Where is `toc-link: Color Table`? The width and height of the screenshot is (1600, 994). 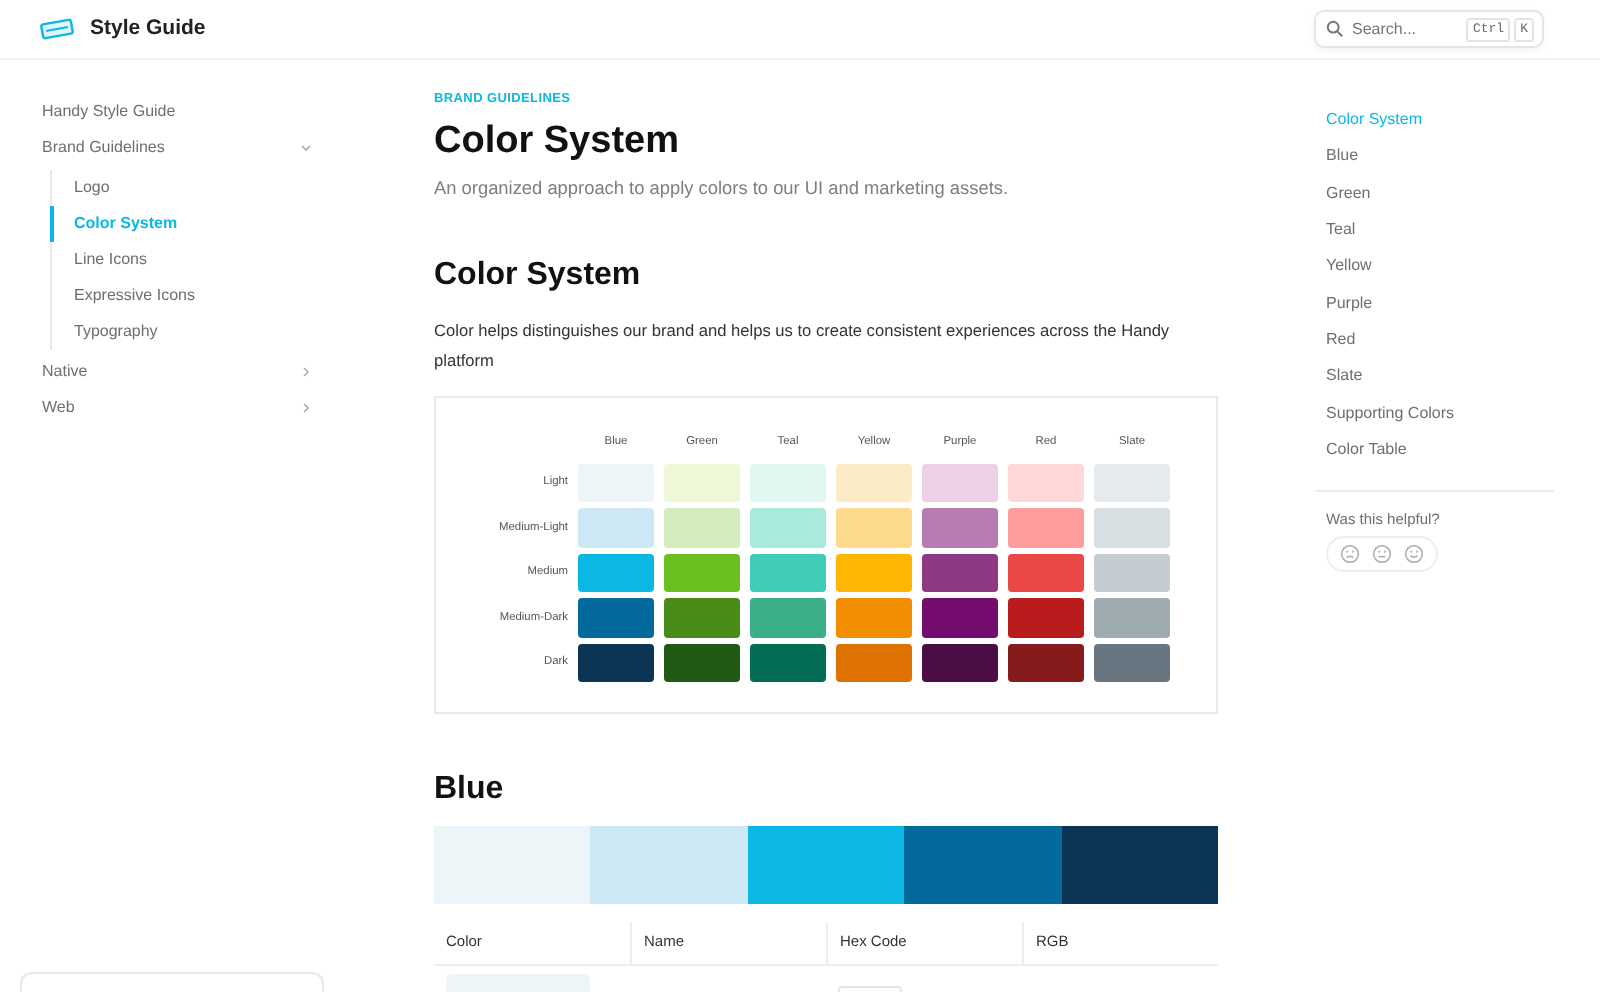
toc-link: Color Table is located at coordinates (1440, 449).